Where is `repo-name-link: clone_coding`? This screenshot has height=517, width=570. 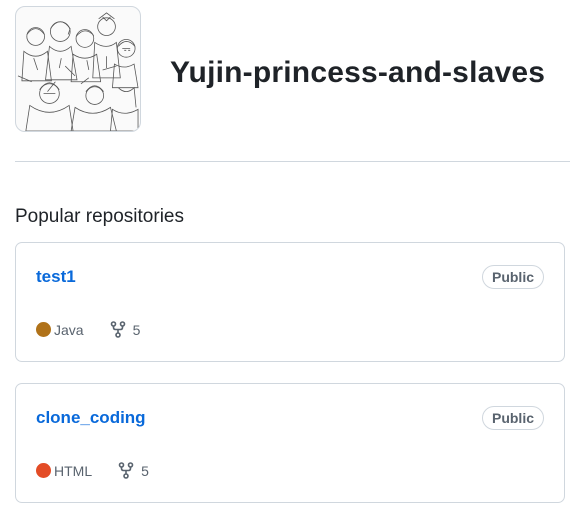
repo-name-link: clone_coding is located at coordinates (91, 418).